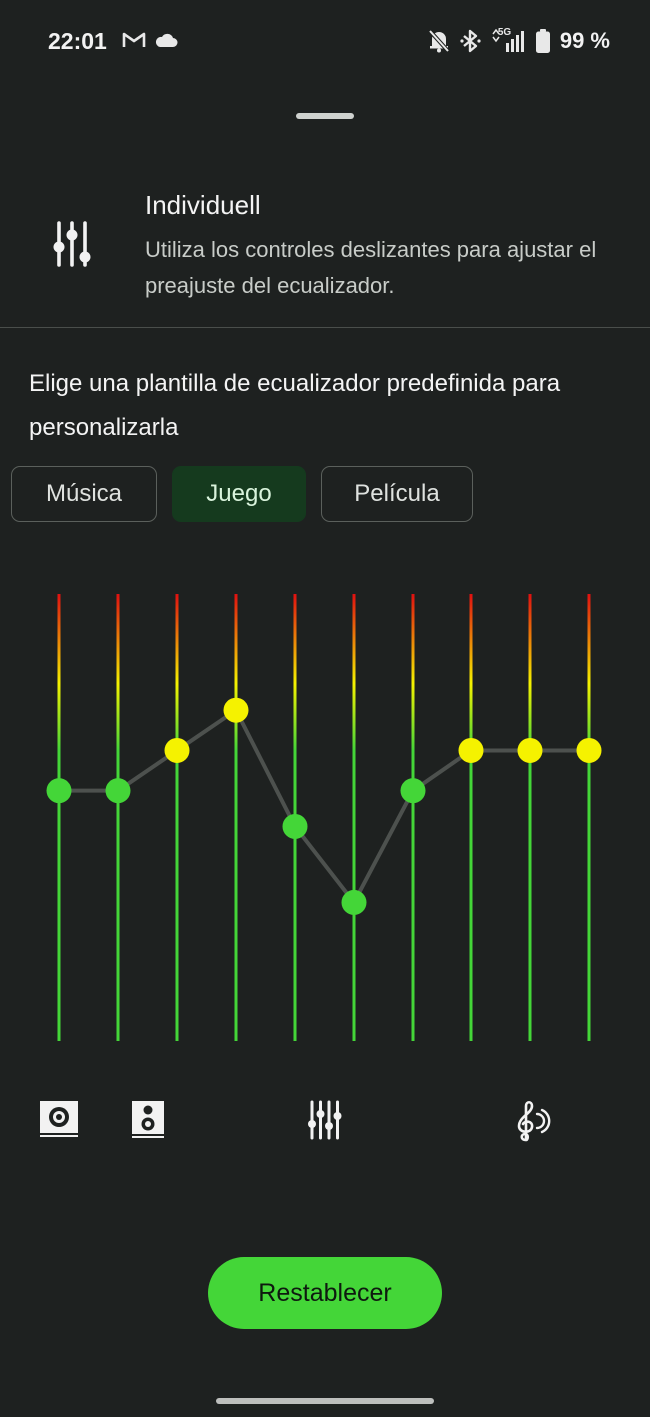  What do you see at coordinates (325, 1293) in the screenshot?
I see `reset-button: Restablecer` at bounding box center [325, 1293].